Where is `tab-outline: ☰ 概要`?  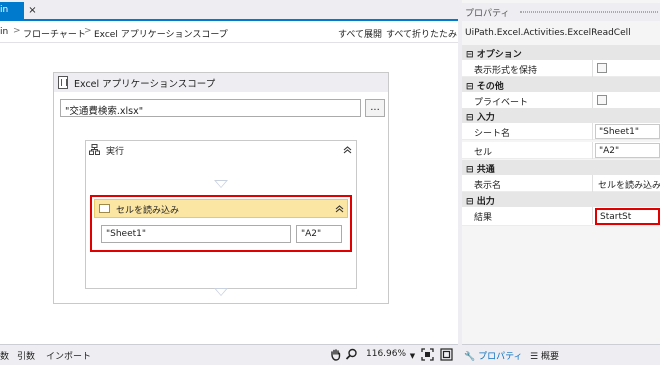
tab-outline: ☰ 概要 is located at coordinates (544, 355).